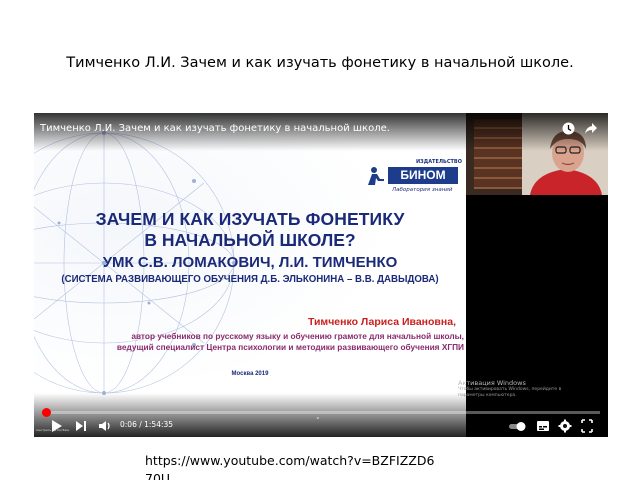 The image size is (640, 480). I want to click on fullscreen-icon, so click(587, 426).